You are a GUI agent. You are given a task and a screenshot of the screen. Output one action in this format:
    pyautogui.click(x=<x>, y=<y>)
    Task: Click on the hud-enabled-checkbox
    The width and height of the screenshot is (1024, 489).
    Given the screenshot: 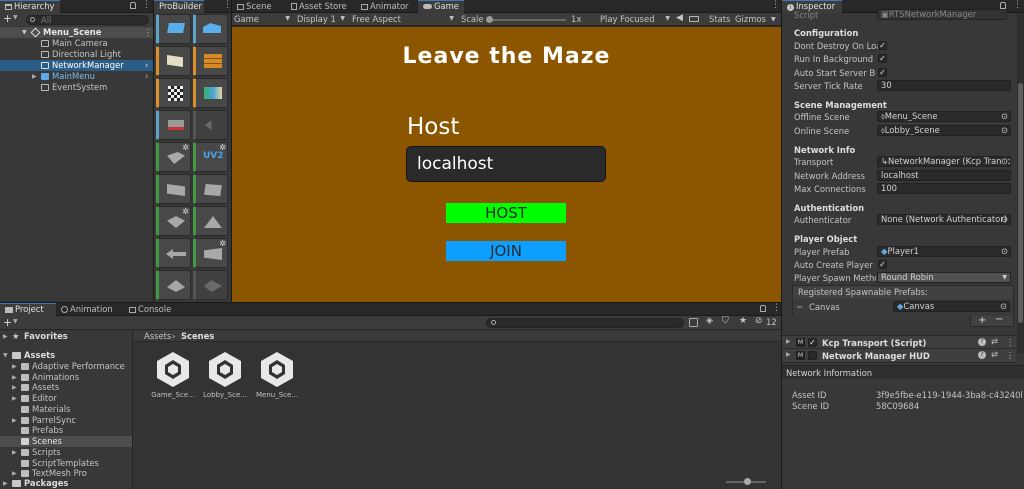 What is the action you would take?
    pyautogui.click(x=812, y=355)
    